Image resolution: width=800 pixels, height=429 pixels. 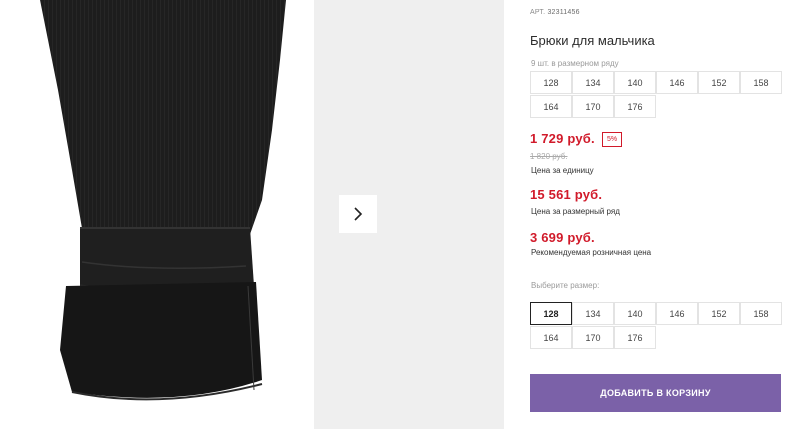 I want to click on pack-size-cell: 176, so click(x=635, y=106).